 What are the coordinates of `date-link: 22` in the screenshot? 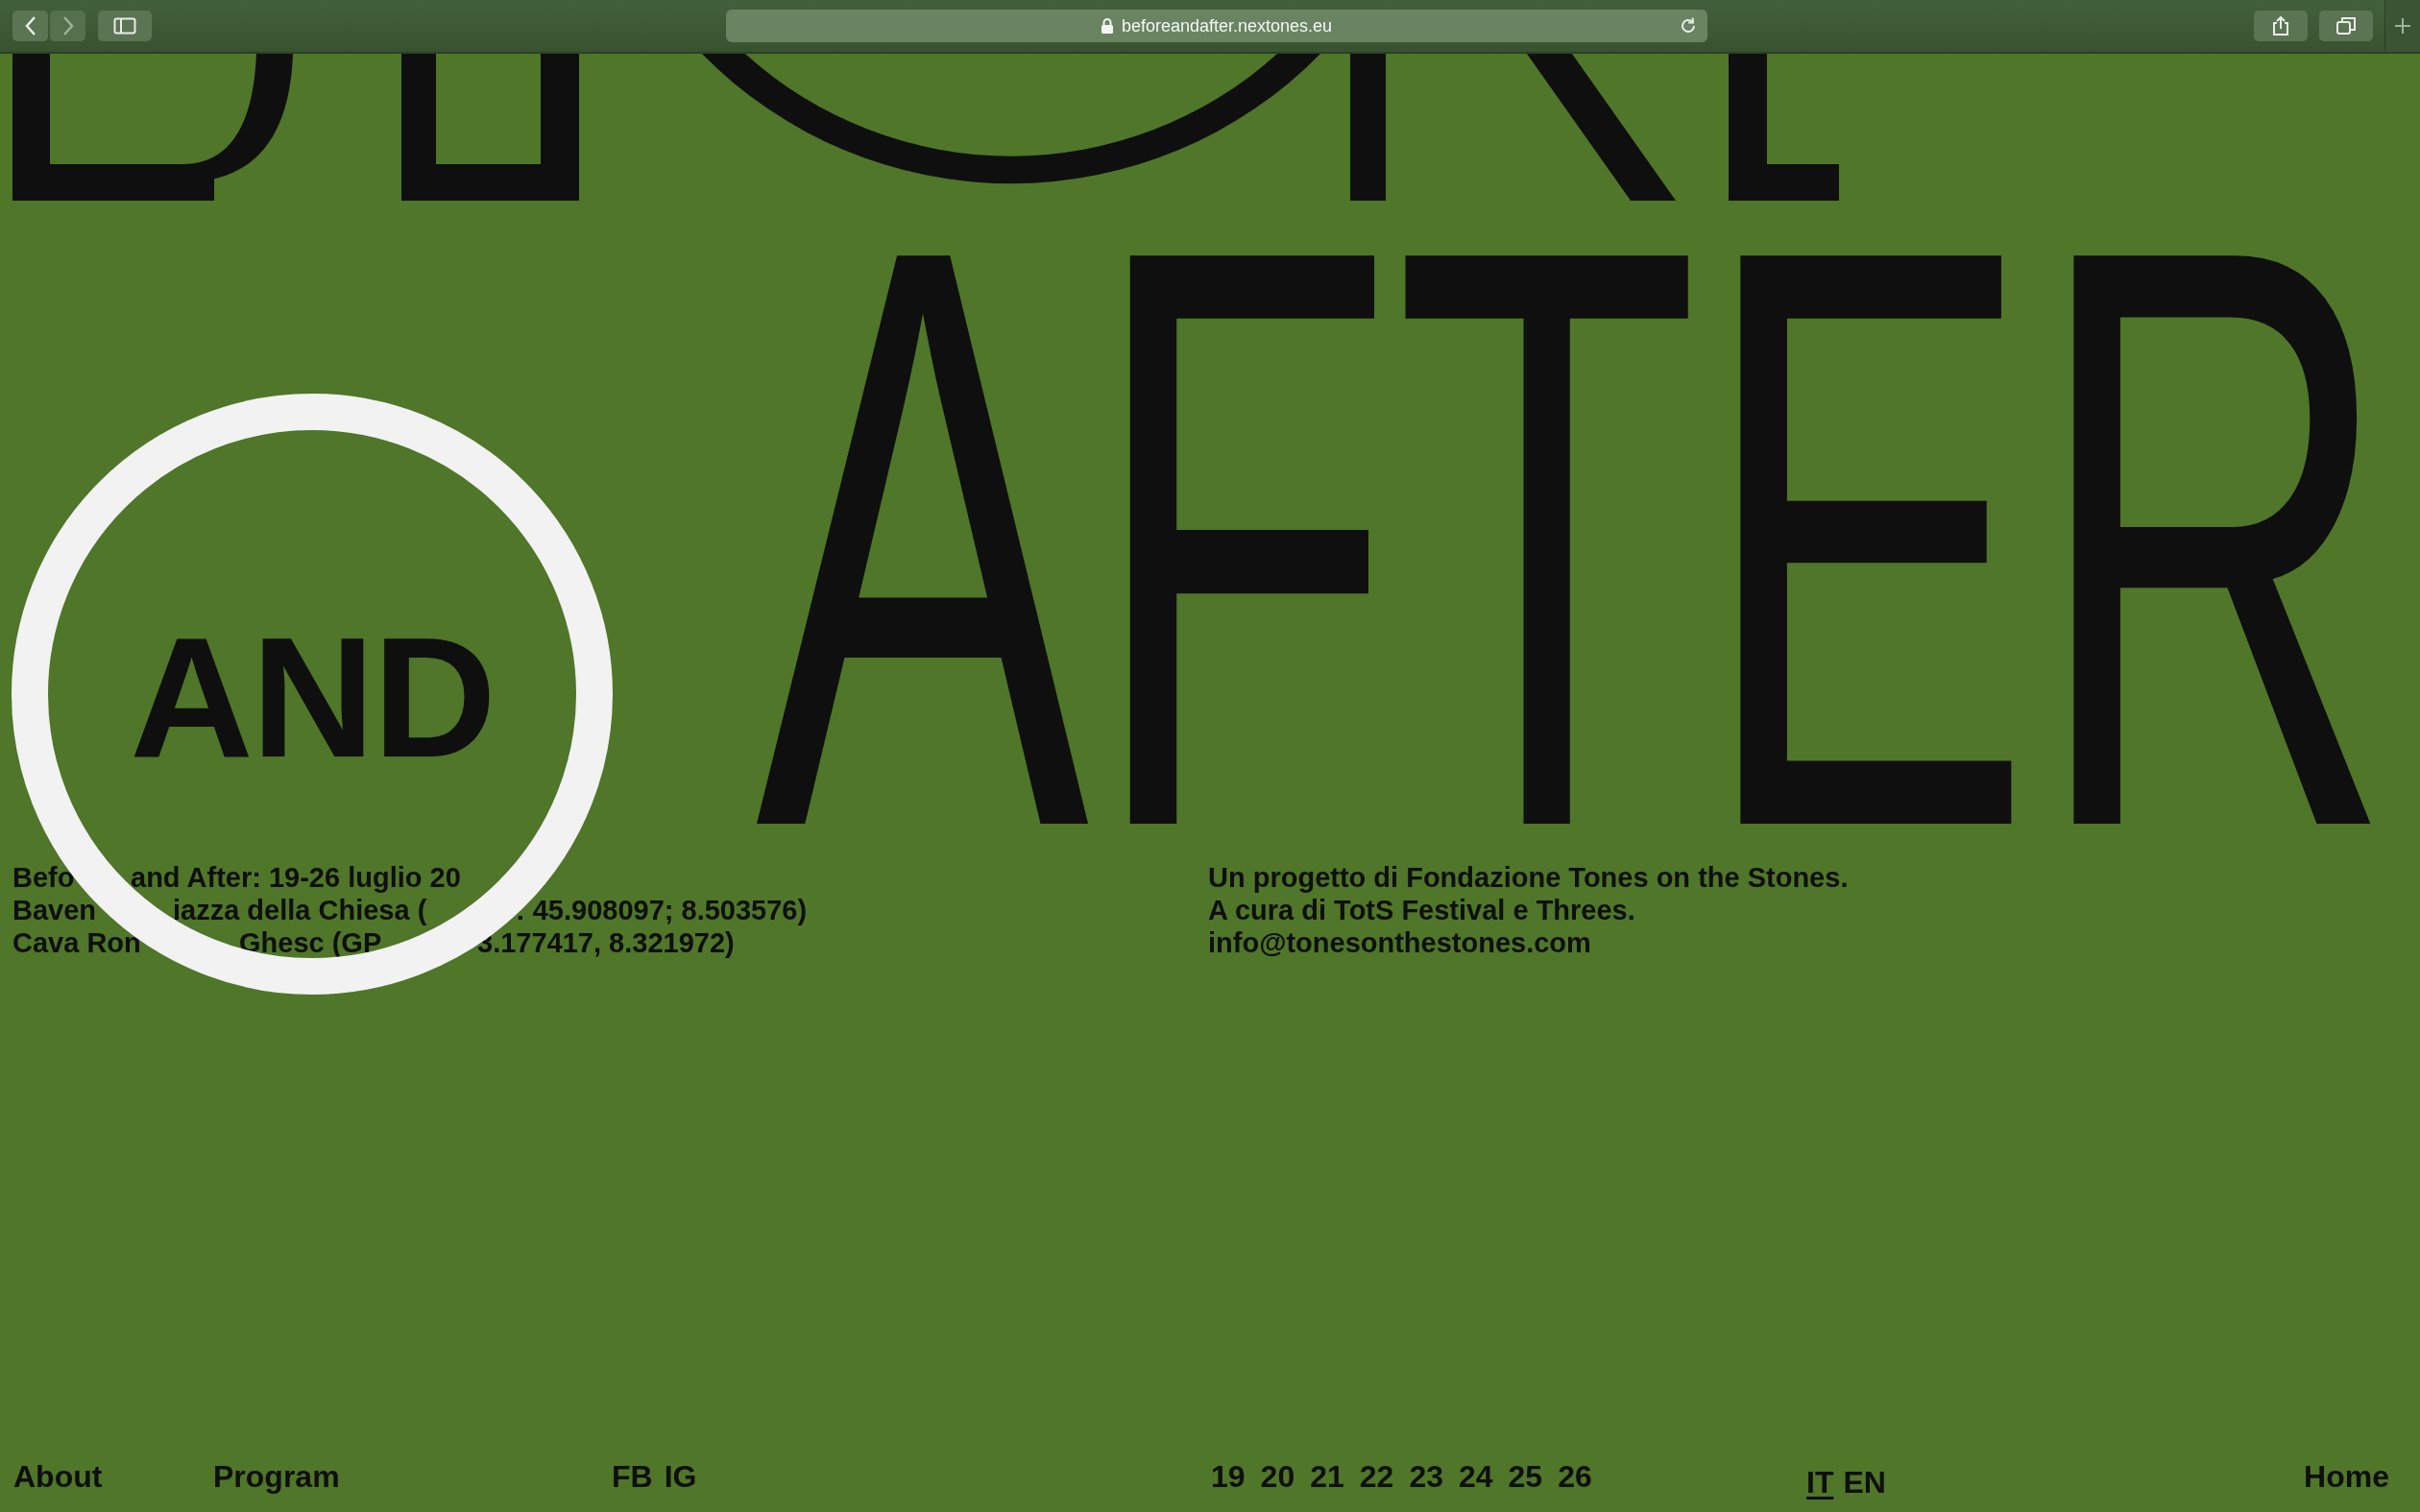 It's located at (1377, 1477).